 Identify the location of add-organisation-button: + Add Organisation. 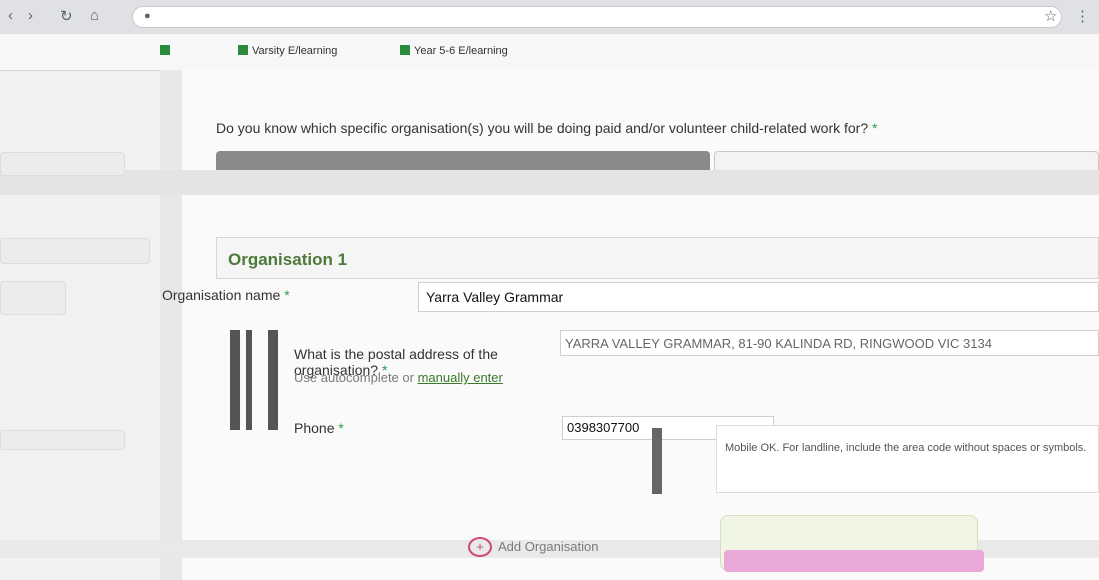
(570, 547).